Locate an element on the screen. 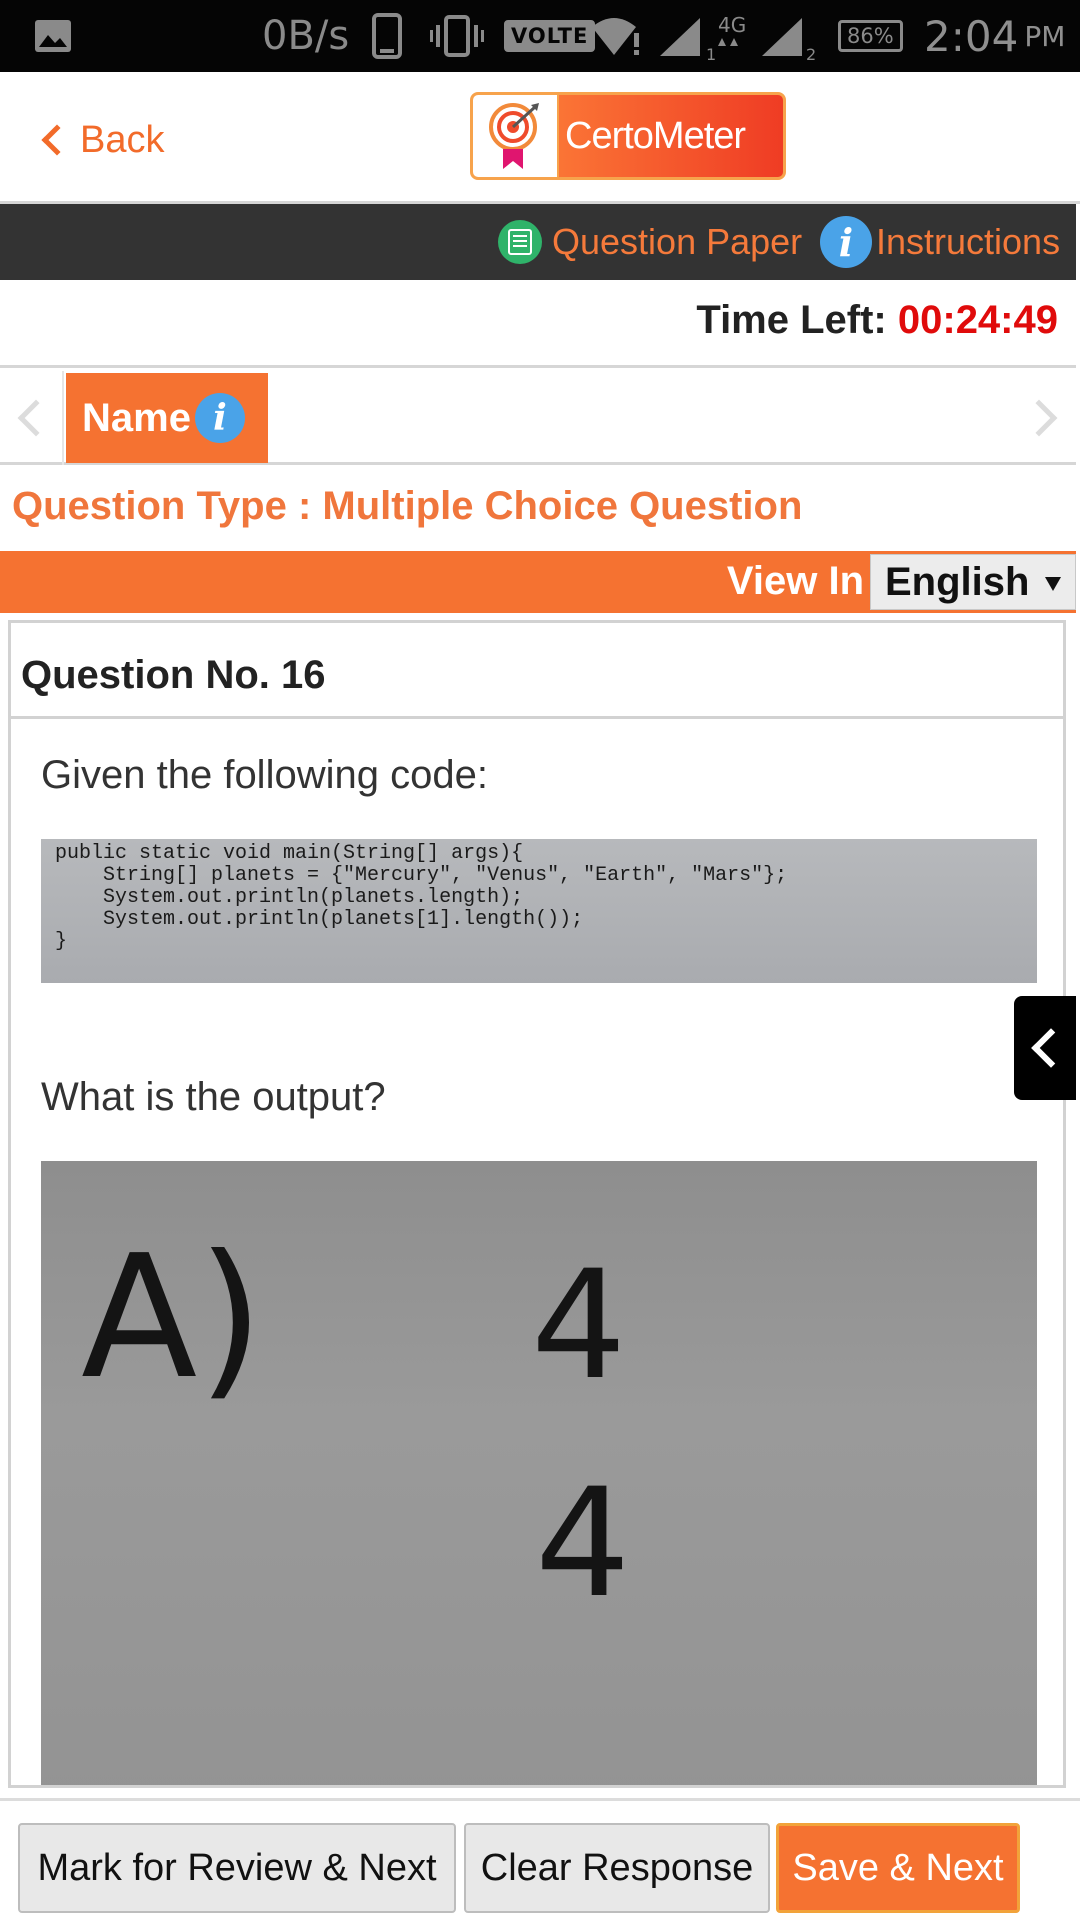 This screenshot has height=1920, width=1080. signal-sim2-icon: 2 is located at coordinates (788, 36).